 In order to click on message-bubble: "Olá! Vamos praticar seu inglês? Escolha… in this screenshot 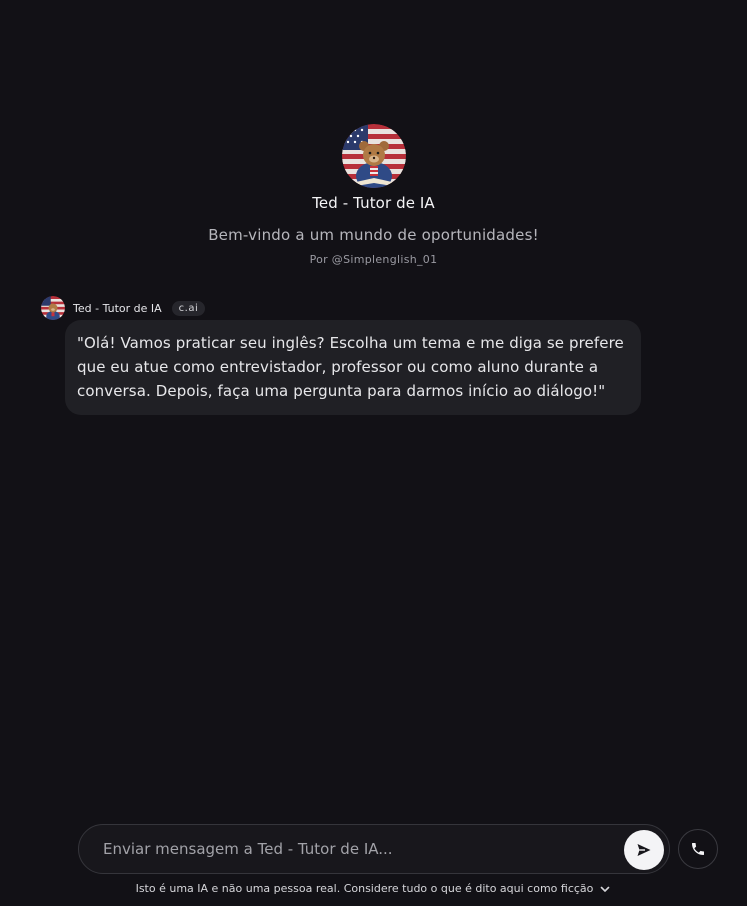, I will do `click(353, 367)`.